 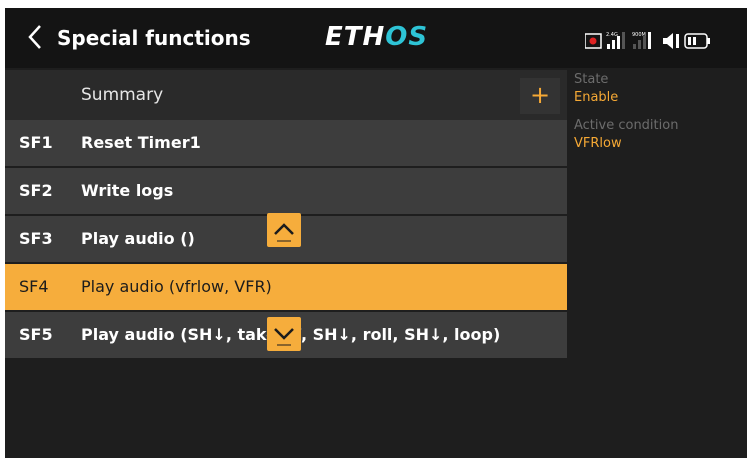 I want to click on signal-2.4g-label: 2.4G, so click(x=612, y=35).